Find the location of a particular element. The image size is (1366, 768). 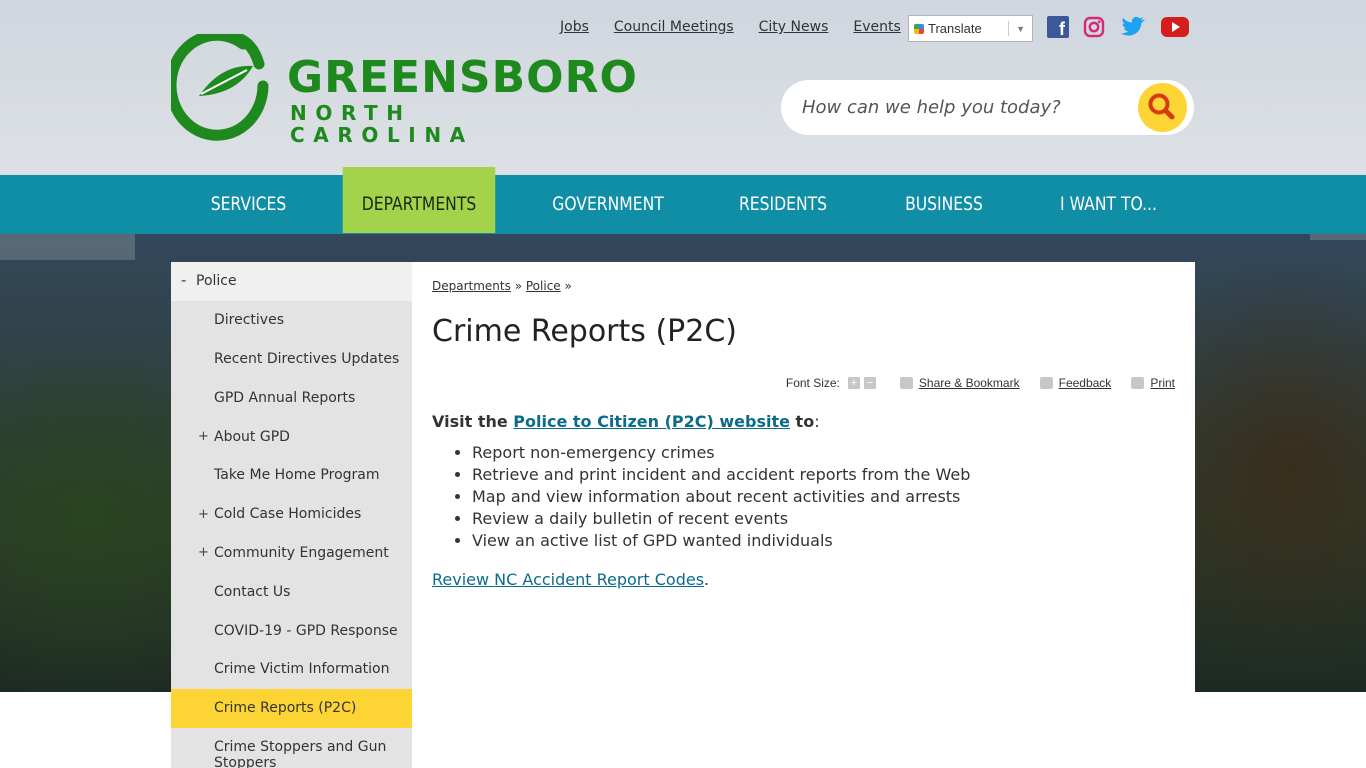

search-icon is located at coordinates (1161, 106).